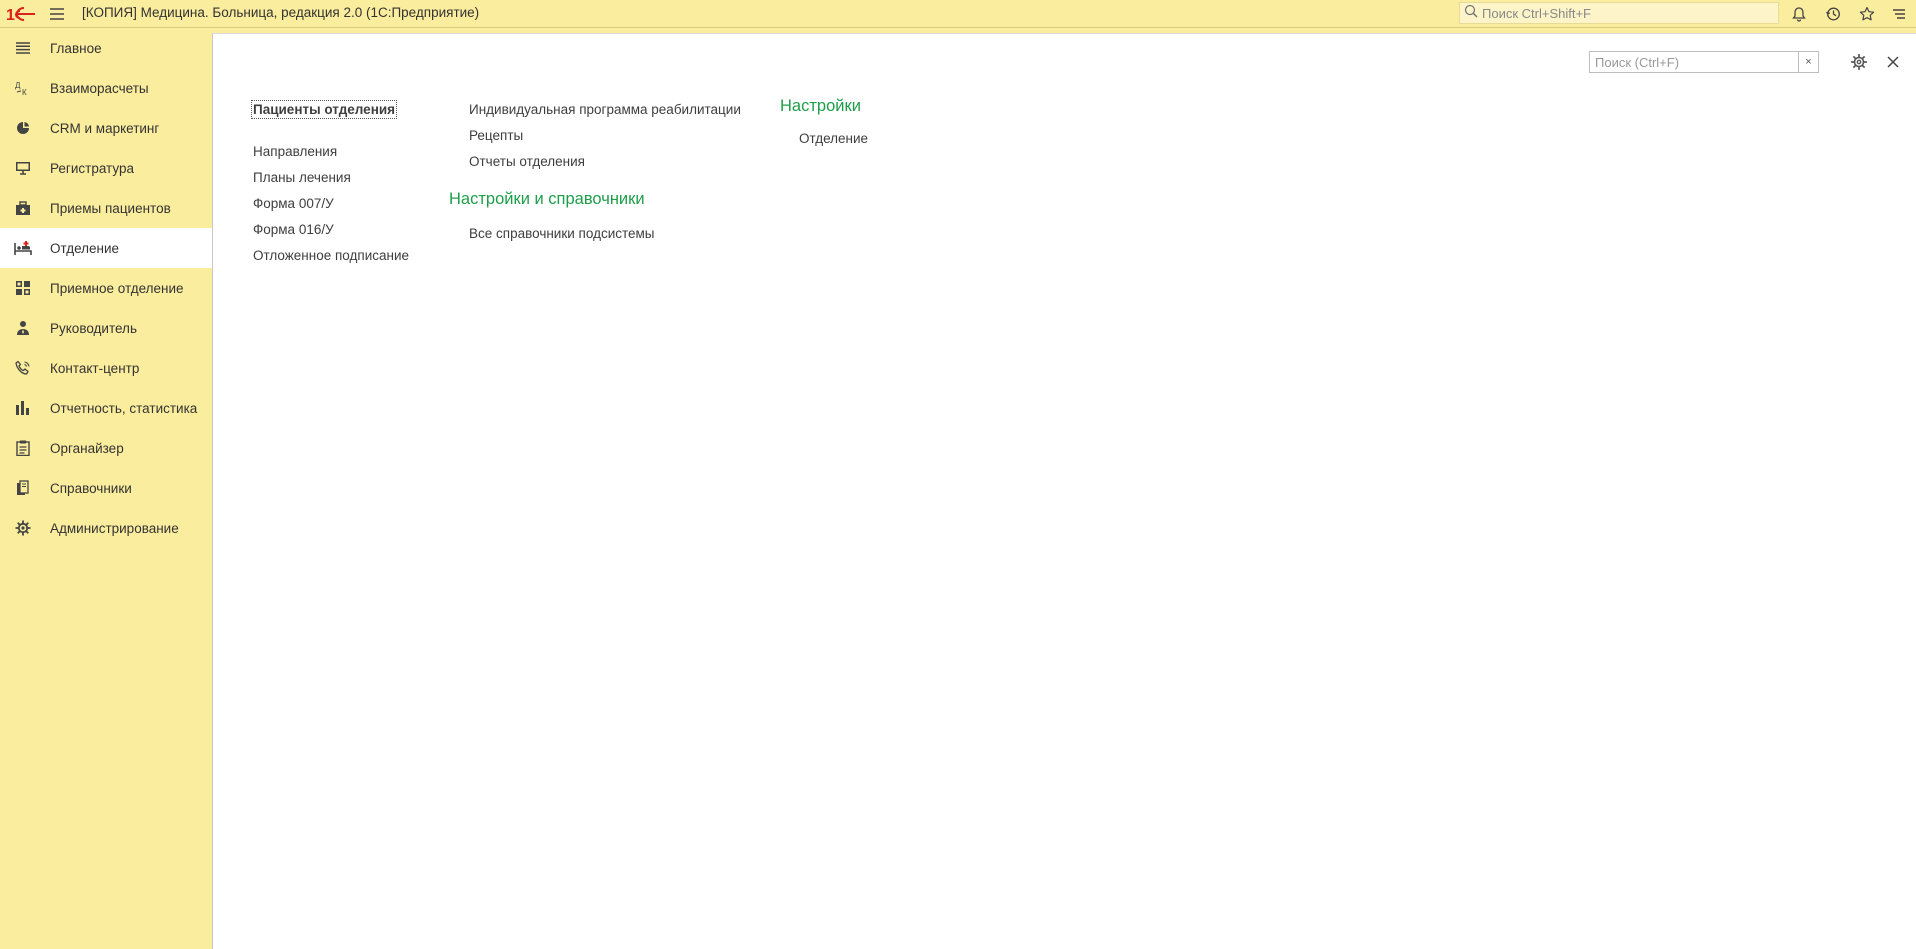 This screenshot has height=949, width=1916. I want to click on sidebar-item-catalogs: Справочники, so click(106, 488).